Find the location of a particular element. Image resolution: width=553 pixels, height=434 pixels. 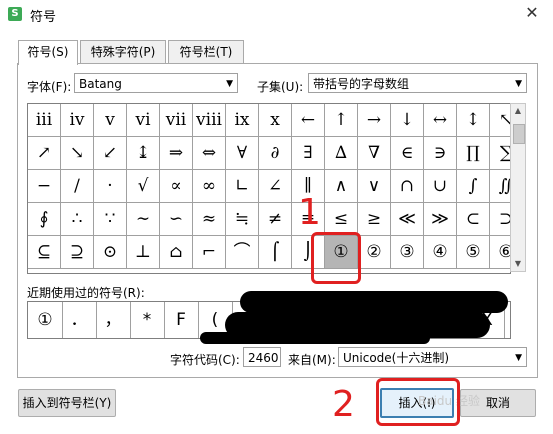

symbol-cell: ∇ is located at coordinates (374, 153).